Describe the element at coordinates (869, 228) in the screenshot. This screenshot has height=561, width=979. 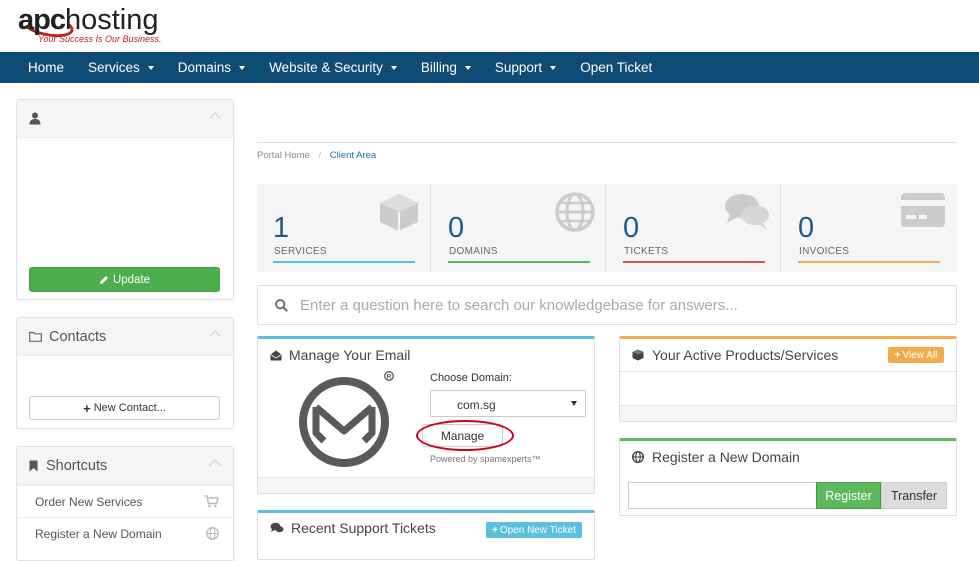
I see `tile-invoices: 0 INVOICES` at that location.